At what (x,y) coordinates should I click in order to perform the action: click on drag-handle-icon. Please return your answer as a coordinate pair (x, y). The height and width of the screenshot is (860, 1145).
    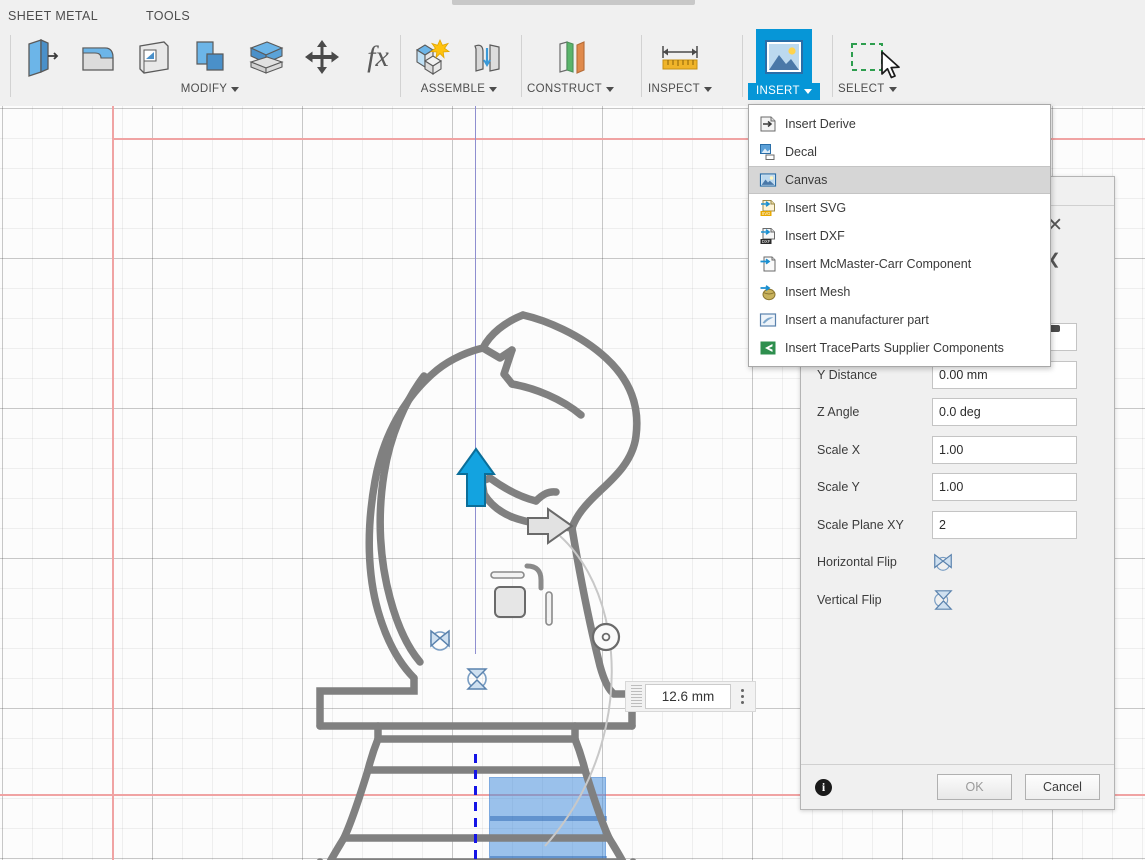
    Looking at the image, I should click on (636, 696).